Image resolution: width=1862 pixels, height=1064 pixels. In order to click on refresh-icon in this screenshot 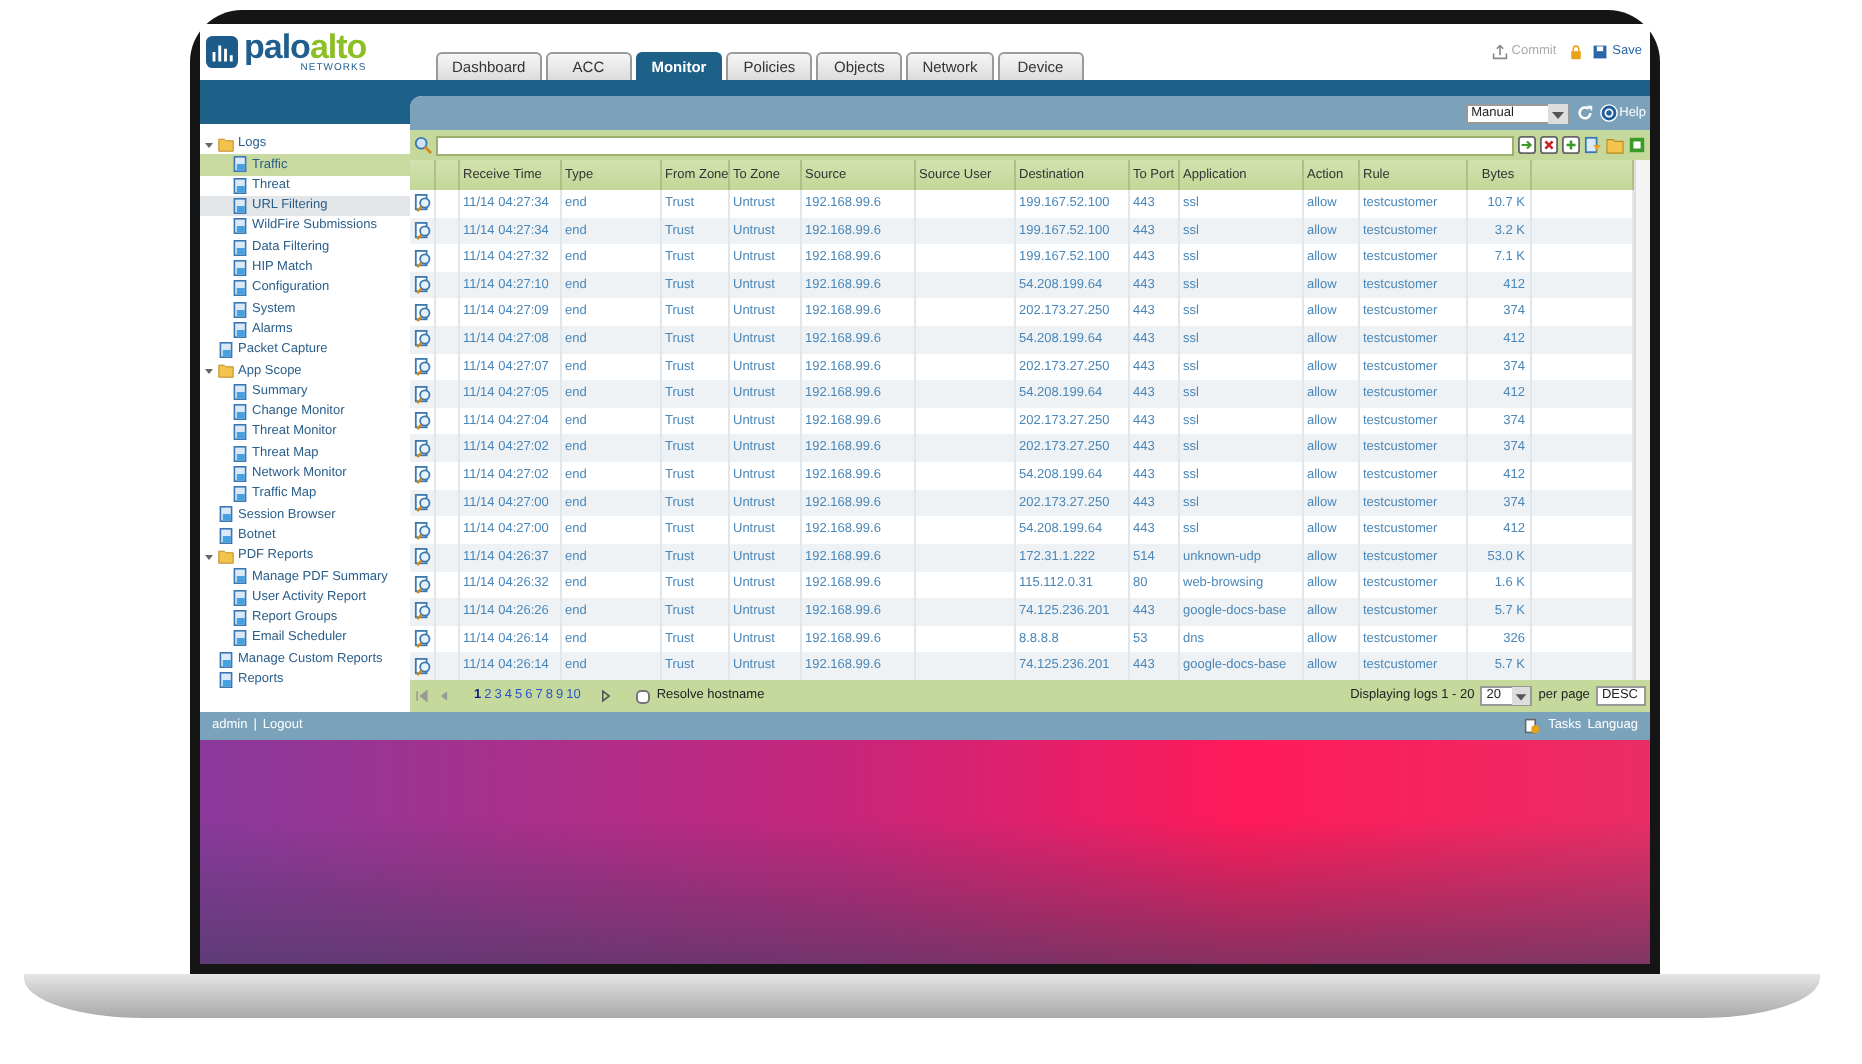, I will do `click(1584, 113)`.